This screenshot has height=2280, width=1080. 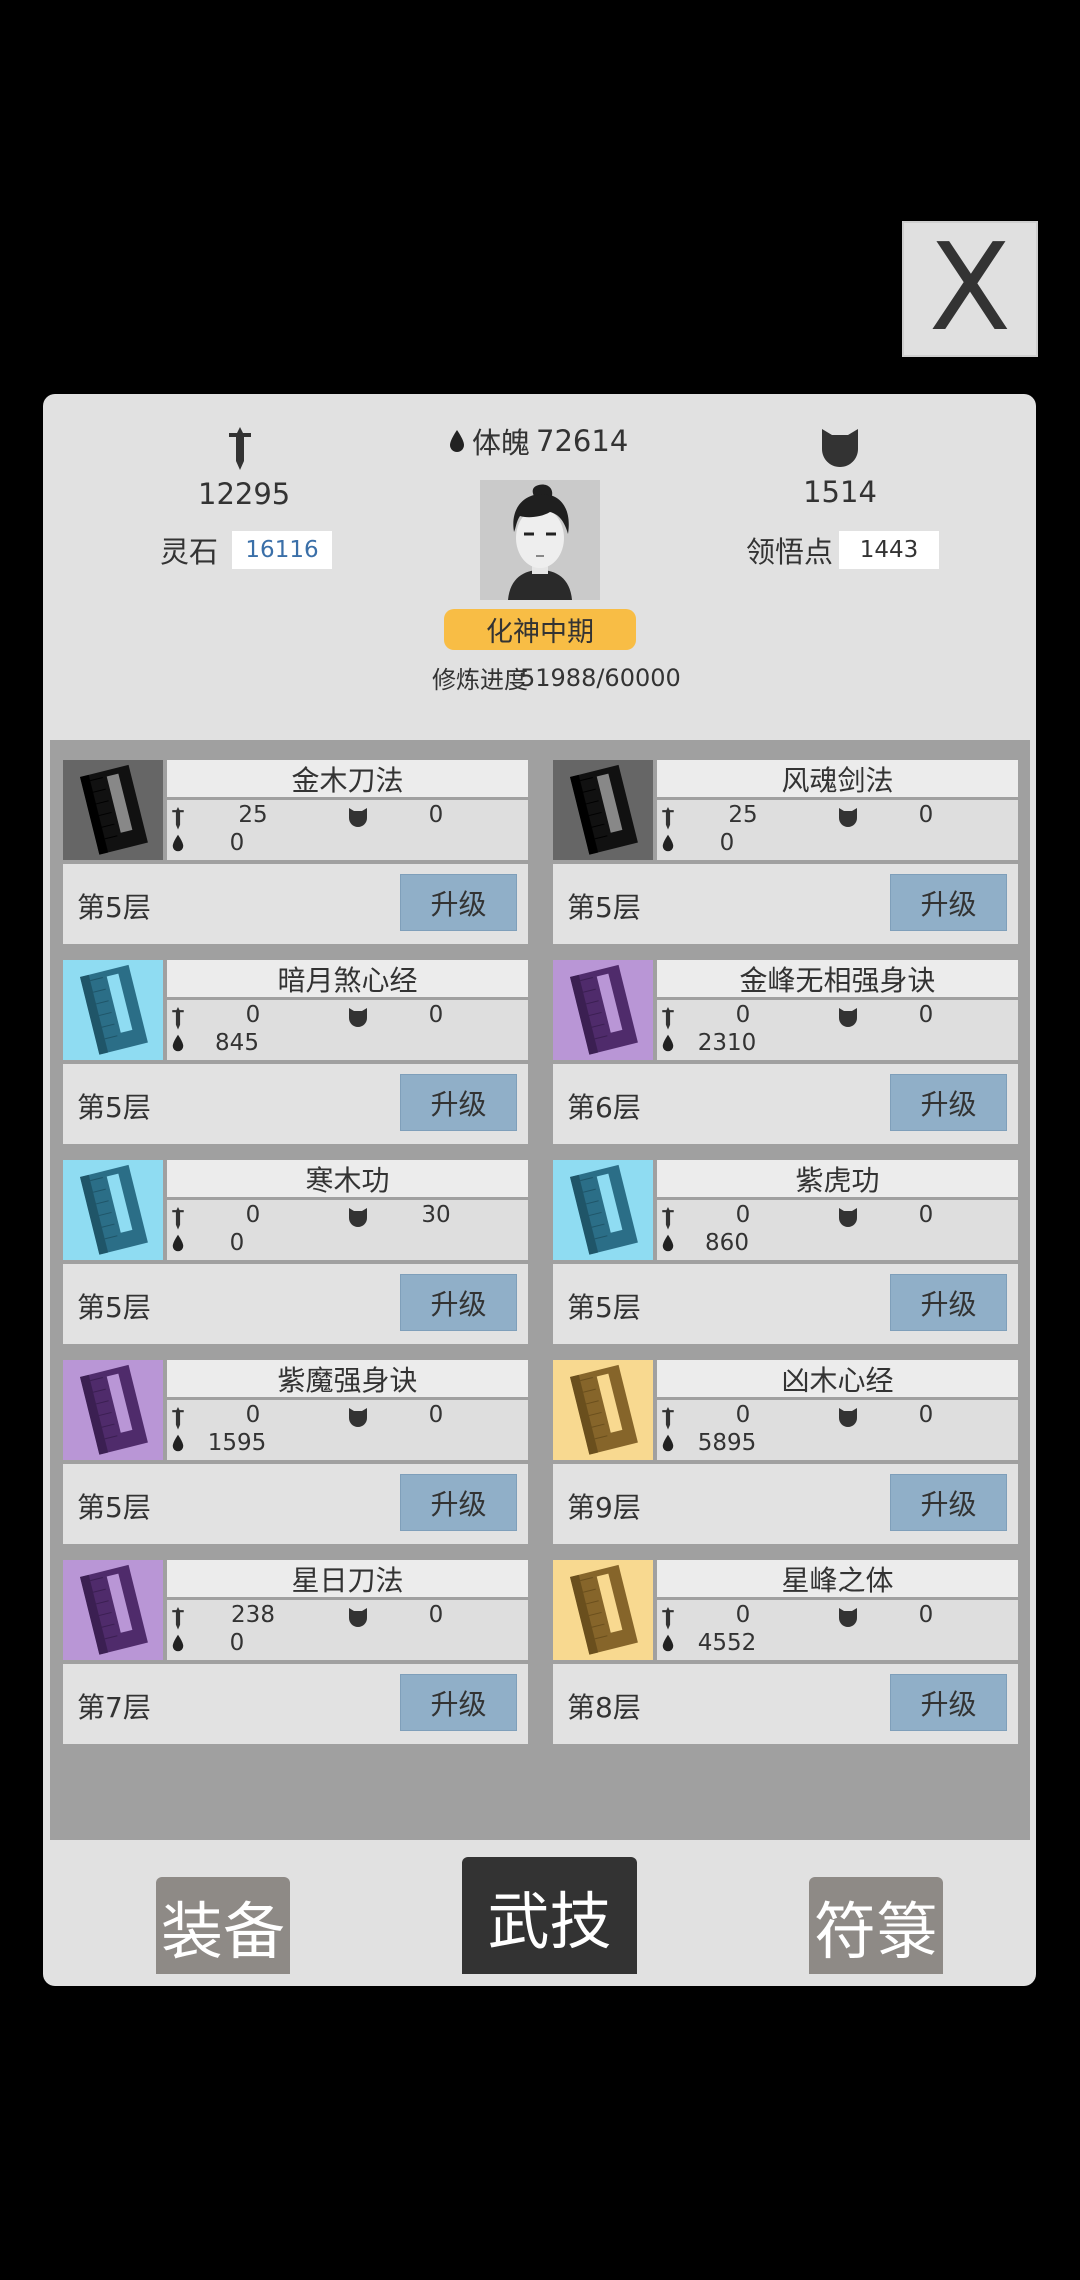 I want to click on skill-name: 星峰之体, so click(x=837, y=1578).